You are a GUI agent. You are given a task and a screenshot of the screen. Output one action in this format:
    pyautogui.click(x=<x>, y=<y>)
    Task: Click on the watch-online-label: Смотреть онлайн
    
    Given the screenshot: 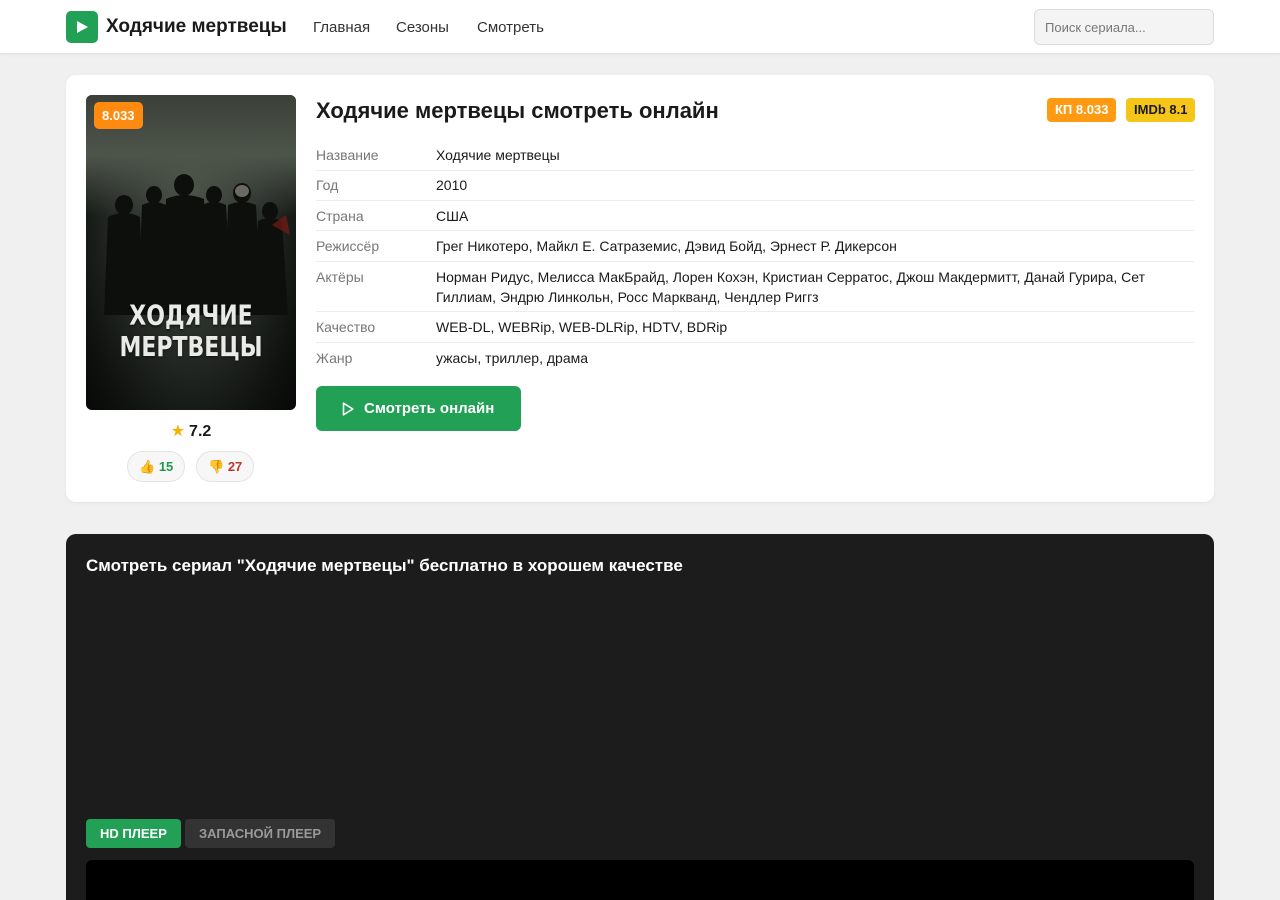 What is the action you would take?
    pyautogui.click(x=429, y=408)
    